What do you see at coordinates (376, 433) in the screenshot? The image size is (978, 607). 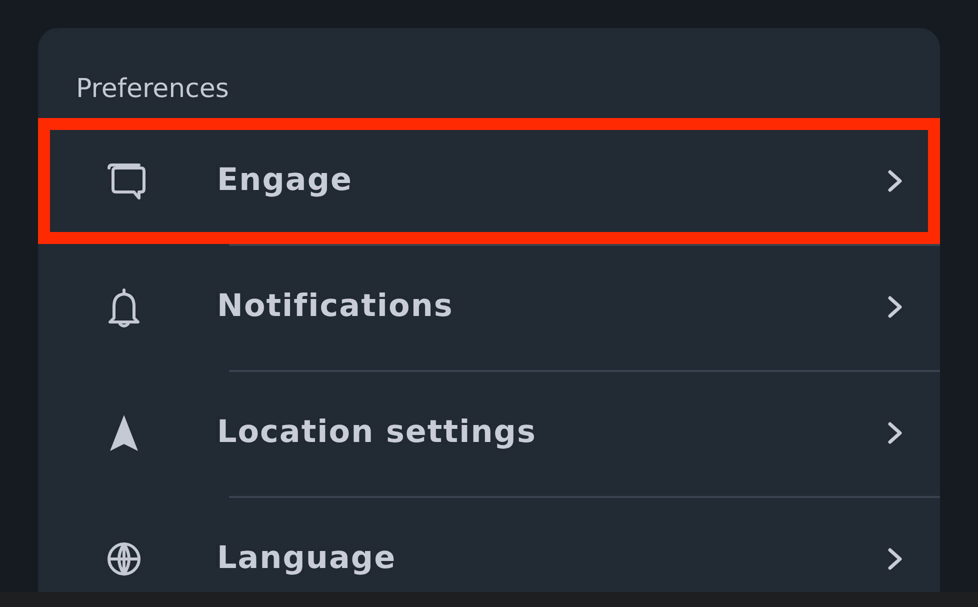 I see `menu-label: Location settings` at bounding box center [376, 433].